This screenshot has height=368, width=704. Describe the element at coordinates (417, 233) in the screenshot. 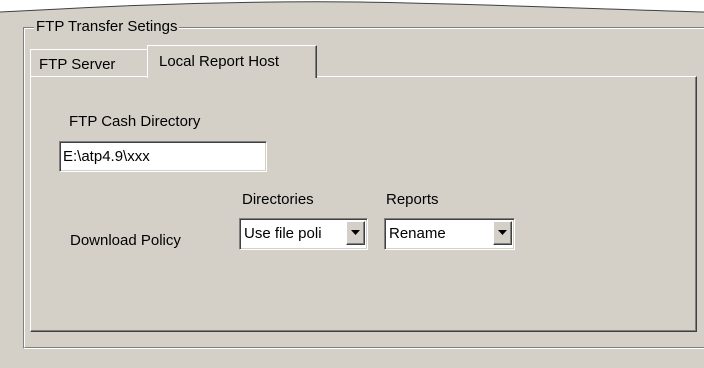

I see `reports-selected-value: Rename` at that location.